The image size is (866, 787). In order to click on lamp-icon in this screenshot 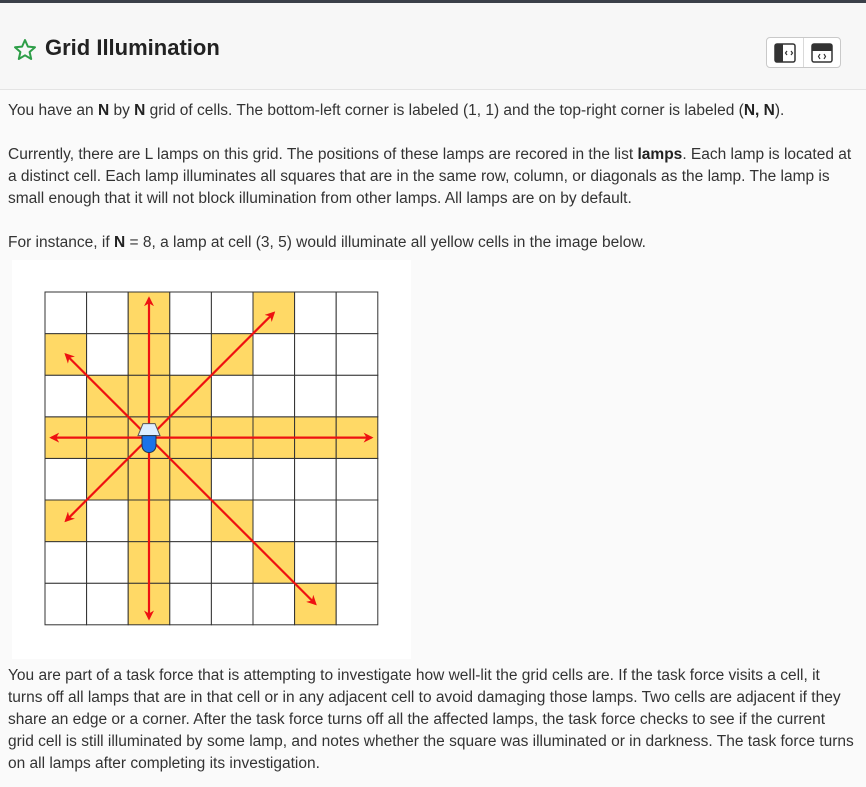, I will do `click(149, 444)`.